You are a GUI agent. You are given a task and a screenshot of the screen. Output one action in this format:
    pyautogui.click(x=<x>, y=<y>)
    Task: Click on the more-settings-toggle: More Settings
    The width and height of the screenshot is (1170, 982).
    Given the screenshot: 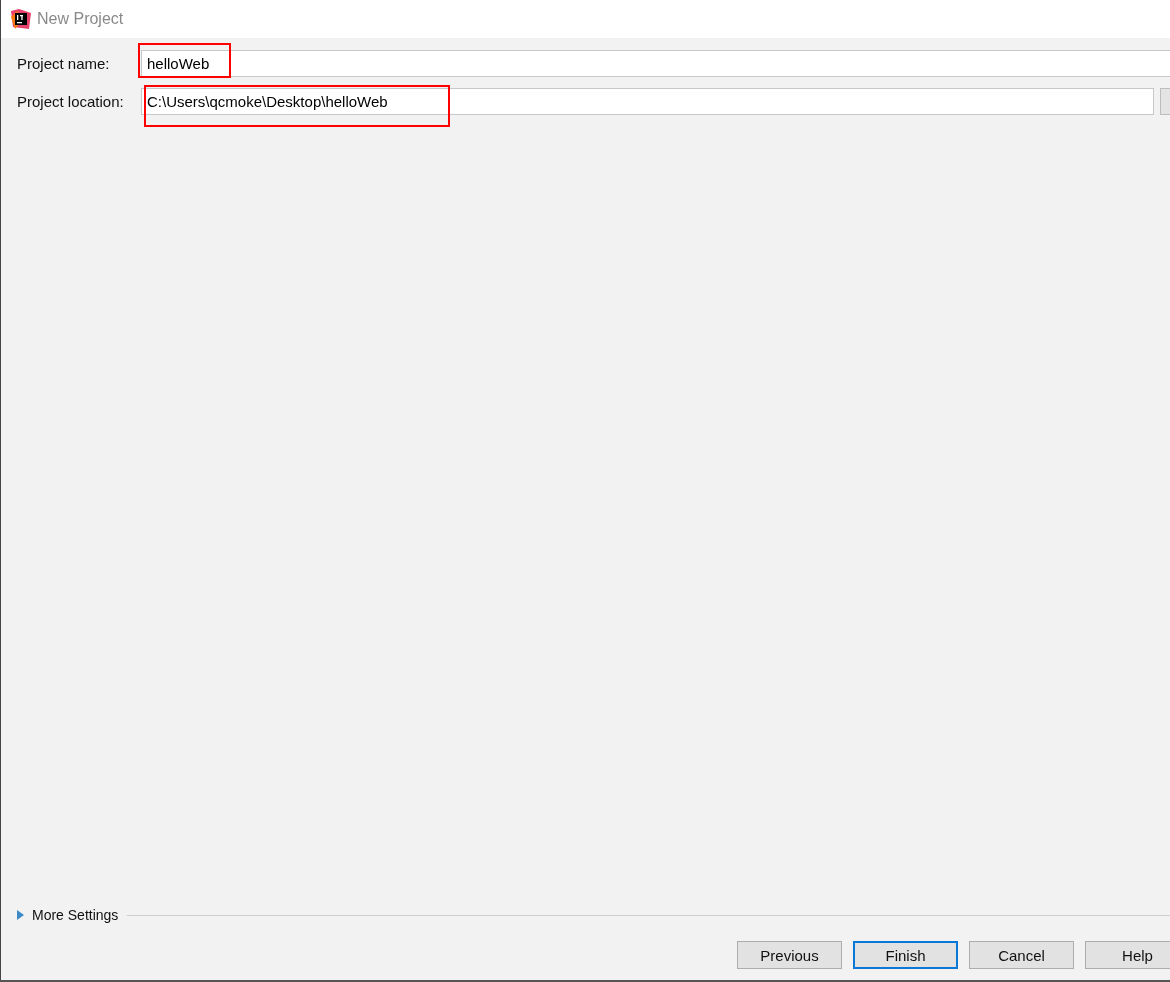 What is the action you would take?
    pyautogui.click(x=75, y=915)
    